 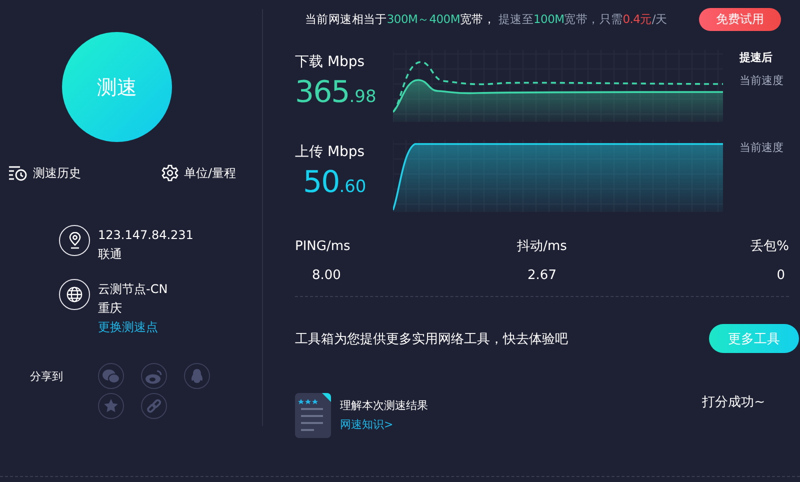 What do you see at coordinates (44, 173) in the screenshot?
I see `history-button: 测速历史` at bounding box center [44, 173].